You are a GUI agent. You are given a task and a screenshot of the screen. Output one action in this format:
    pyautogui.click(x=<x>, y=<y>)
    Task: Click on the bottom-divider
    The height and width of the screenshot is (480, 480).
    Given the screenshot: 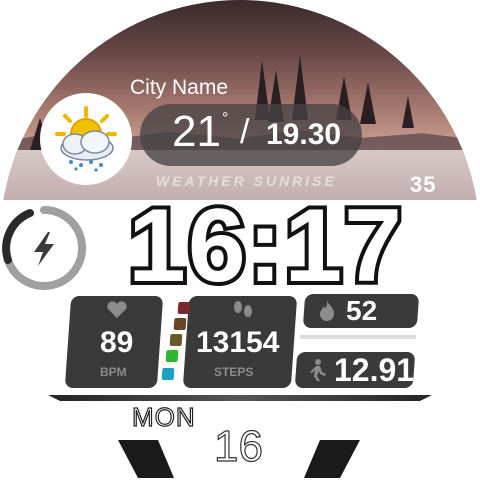 What is the action you would take?
    pyautogui.click(x=240, y=398)
    